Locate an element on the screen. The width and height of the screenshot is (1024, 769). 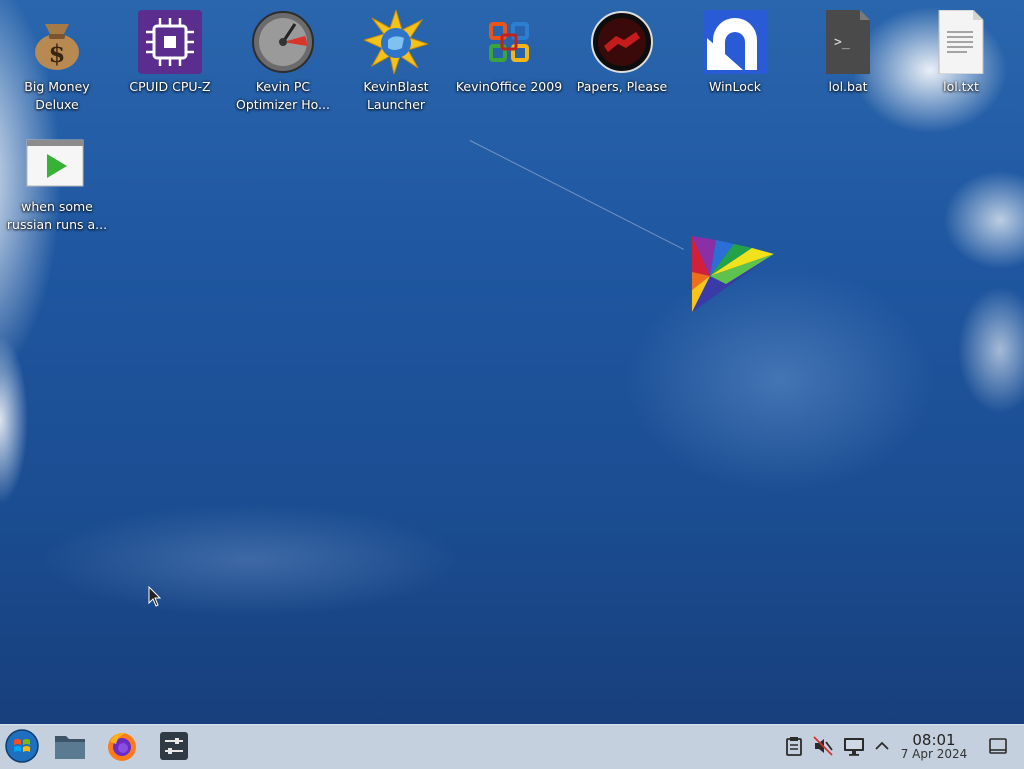
desktop-icon-big-money-deluxe: $ Big Money Deluxe is located at coordinates (57, 59).